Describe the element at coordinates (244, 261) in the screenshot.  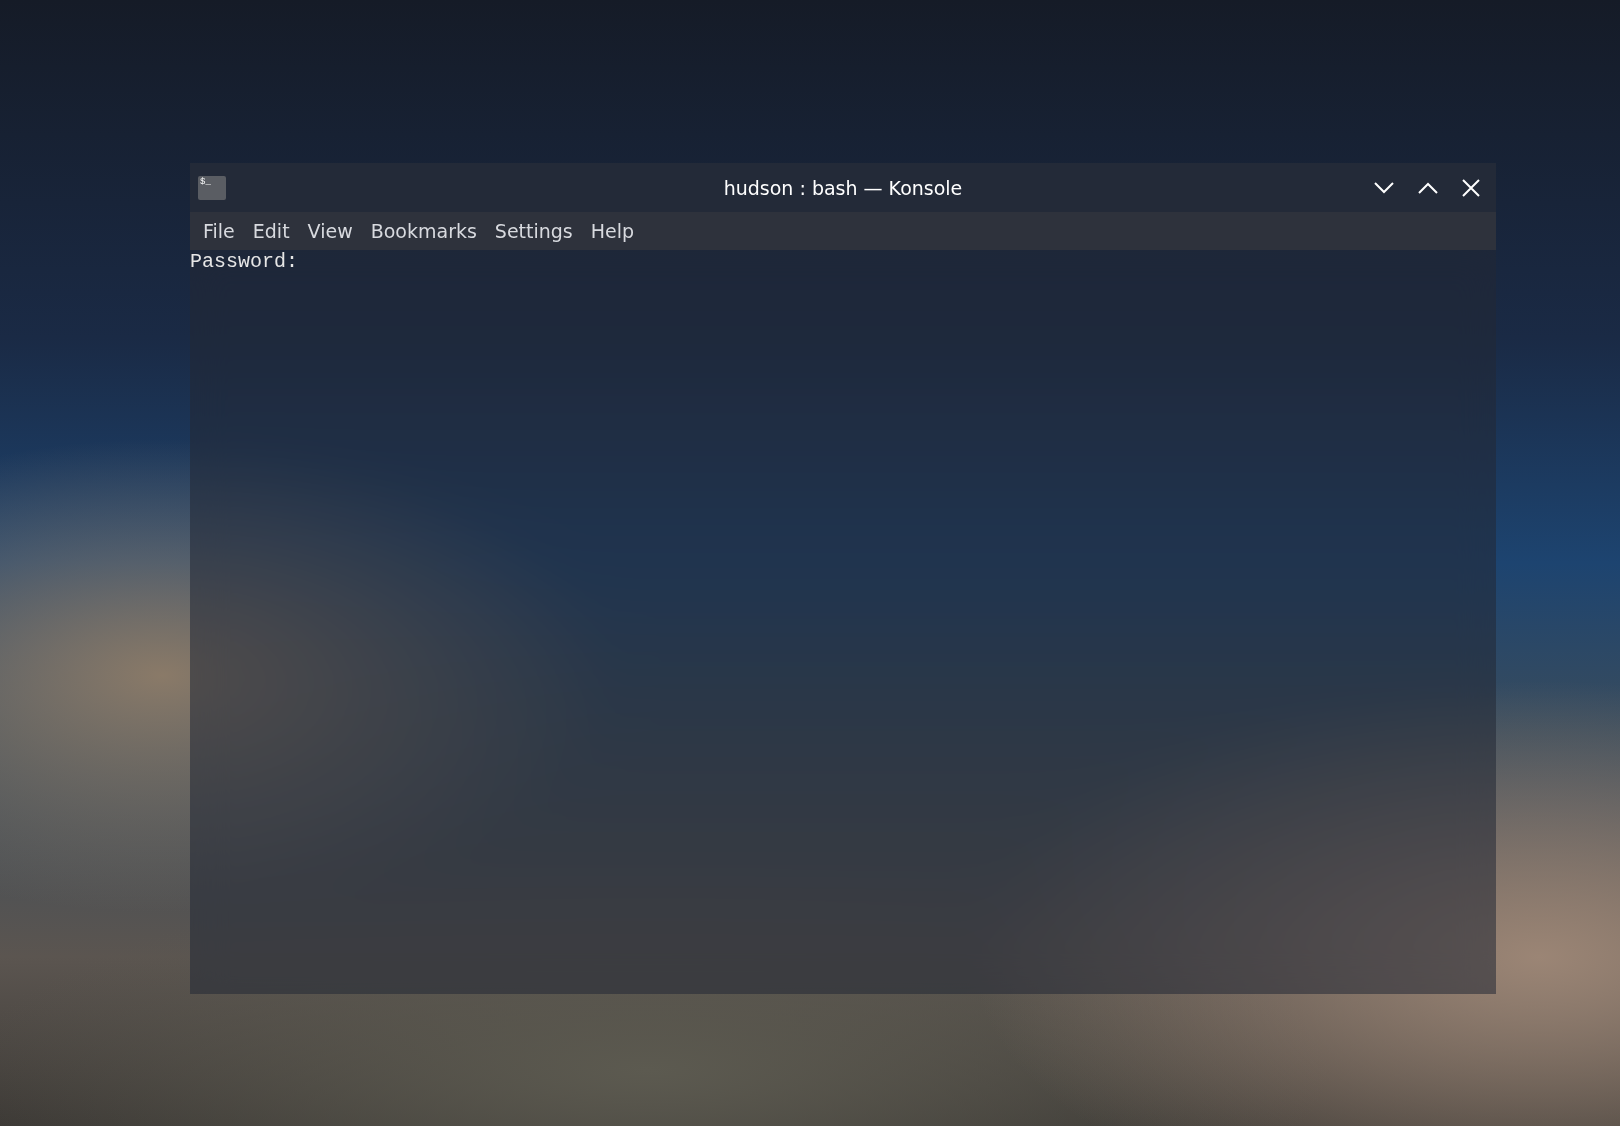
I see `terminal-line: Password:` at that location.